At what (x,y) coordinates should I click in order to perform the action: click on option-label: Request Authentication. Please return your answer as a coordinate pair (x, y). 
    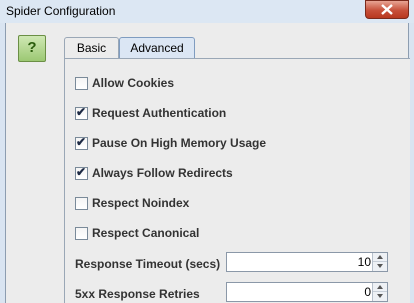
    Looking at the image, I should click on (159, 113).